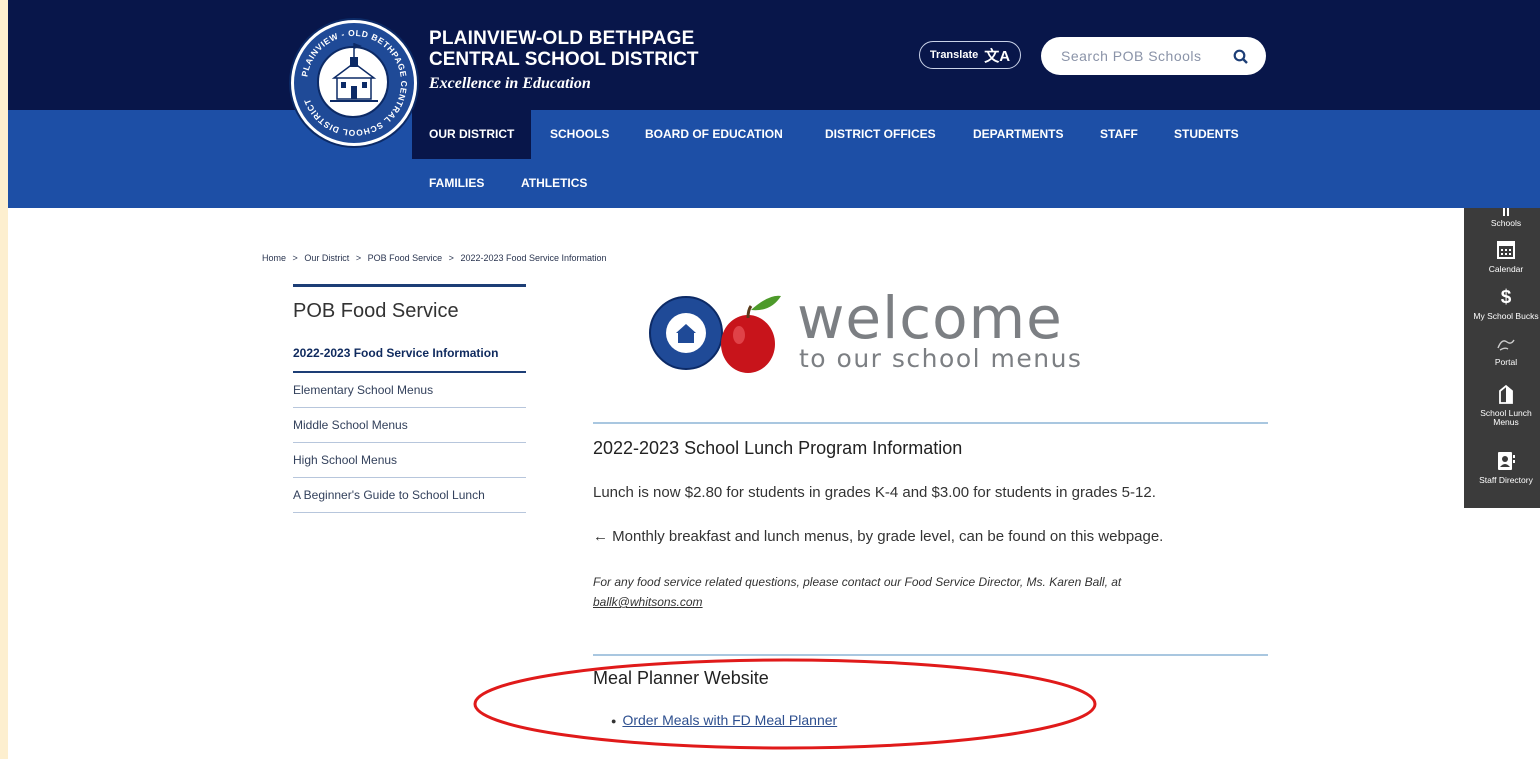 The height and width of the screenshot is (759, 1540). Describe the element at coordinates (714, 134) in the screenshot. I see `nav-board-of-education: BOARD OF EDUCATION` at that location.